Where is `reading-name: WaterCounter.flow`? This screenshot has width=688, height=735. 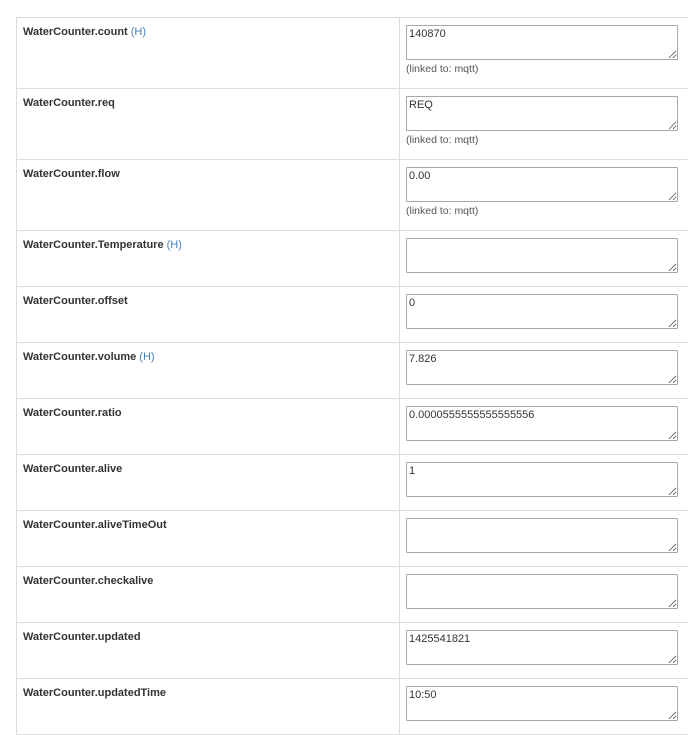 reading-name: WaterCounter.flow is located at coordinates (71, 174).